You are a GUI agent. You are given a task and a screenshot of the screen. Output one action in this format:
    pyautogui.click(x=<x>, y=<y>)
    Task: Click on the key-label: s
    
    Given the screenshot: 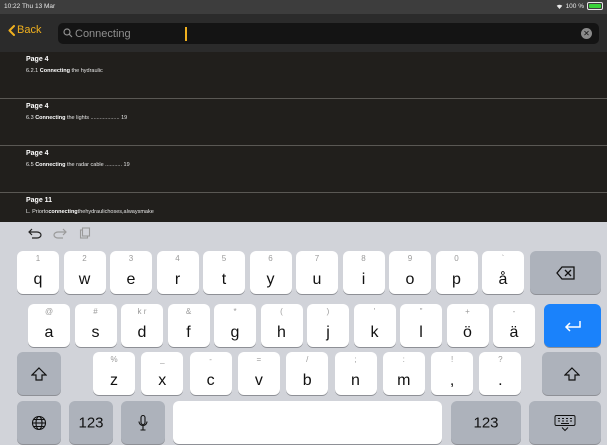 What is the action you would take?
    pyautogui.click(x=95, y=332)
    